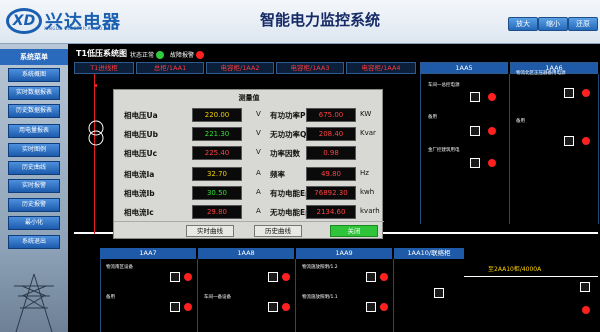 This screenshot has height=332, width=600. Describe the element at coordinates (182, 55) in the screenshot. I see `legend-fault-label: 故障报警` at that location.